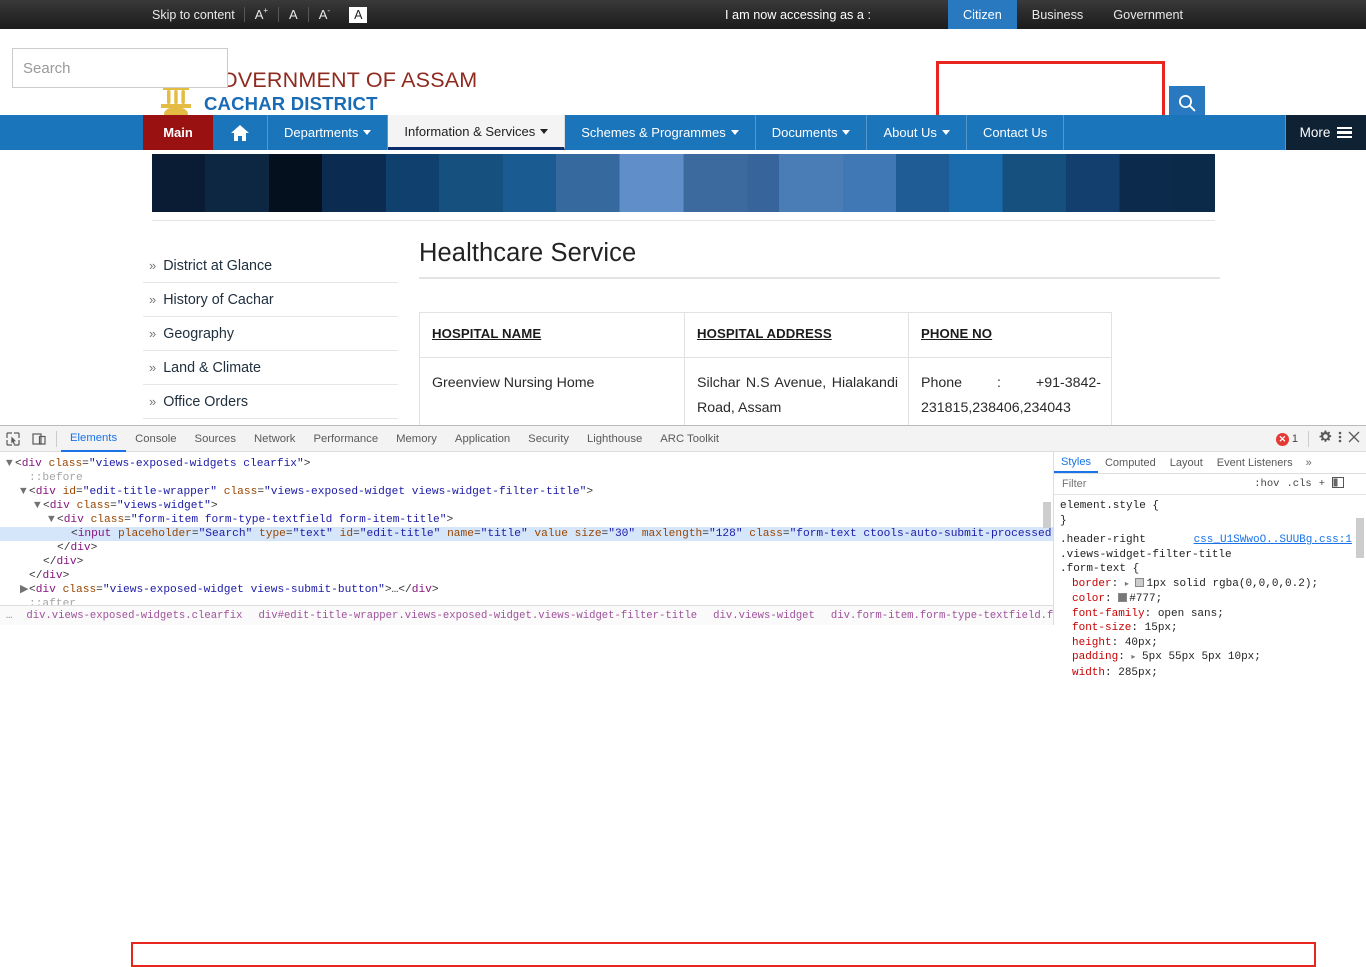 This screenshot has height=967, width=1366. What do you see at coordinates (134, 616) in the screenshot?
I see `breadcrumb-item: div.views-exposed-widgets.clearfix` at bounding box center [134, 616].